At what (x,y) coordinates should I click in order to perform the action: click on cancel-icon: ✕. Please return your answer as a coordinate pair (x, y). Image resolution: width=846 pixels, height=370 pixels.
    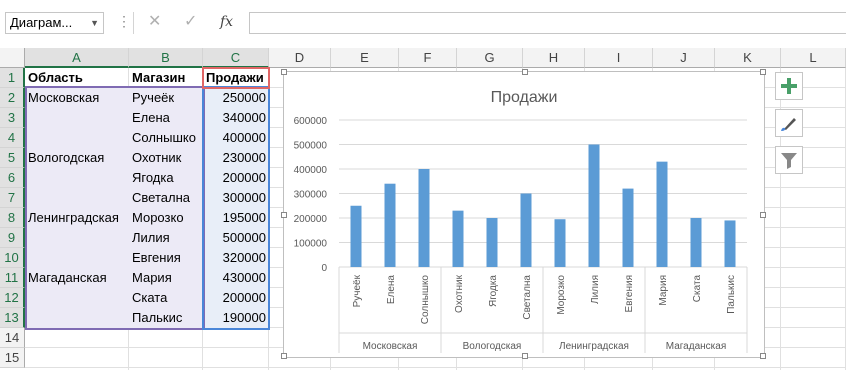
    Looking at the image, I should click on (154, 22).